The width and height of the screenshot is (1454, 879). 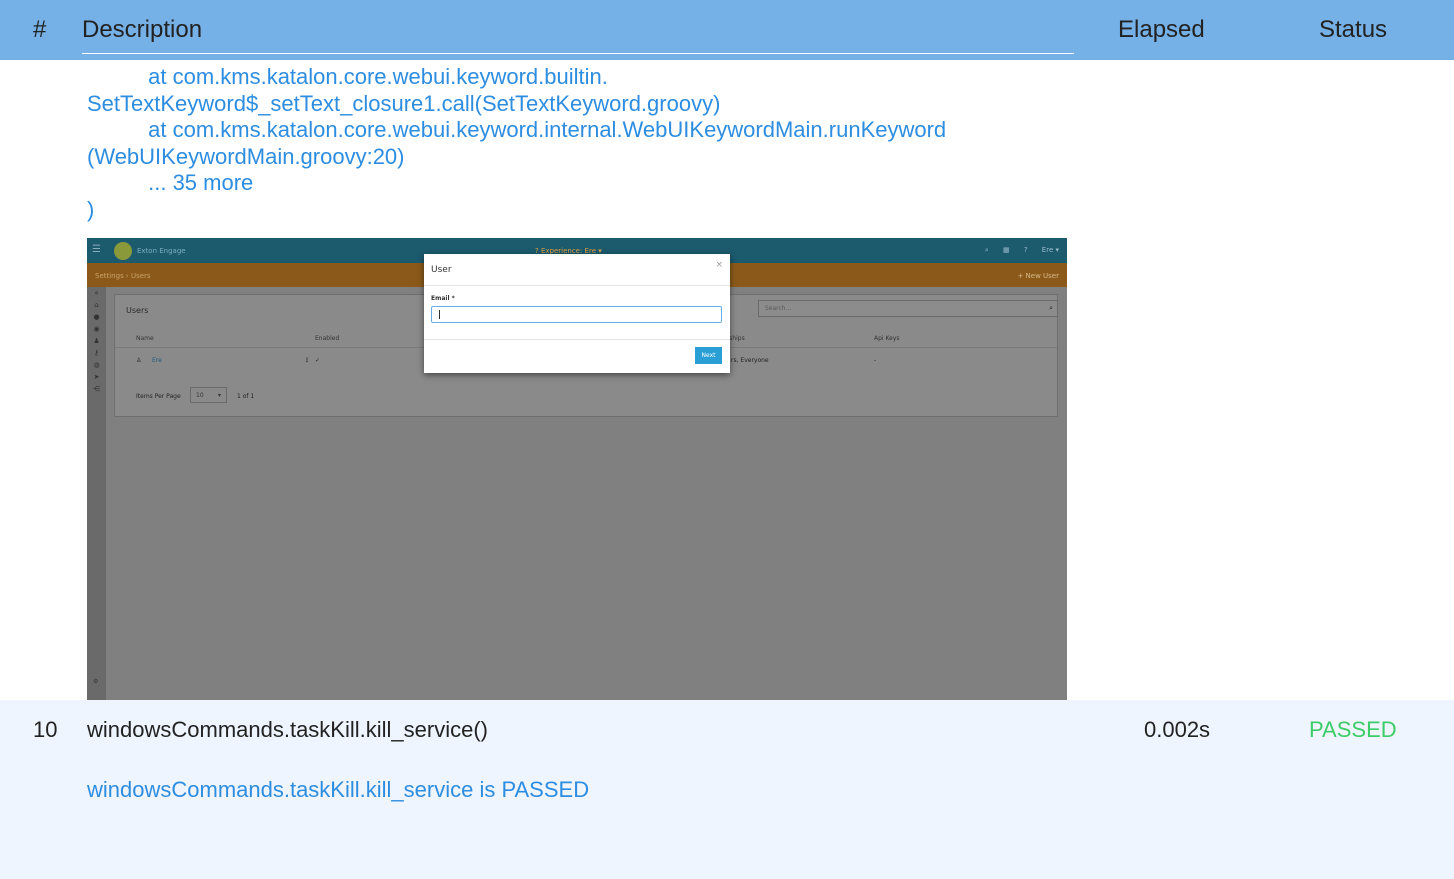 What do you see at coordinates (908, 308) in the screenshot?
I see `search-input: Search... ⌕` at bounding box center [908, 308].